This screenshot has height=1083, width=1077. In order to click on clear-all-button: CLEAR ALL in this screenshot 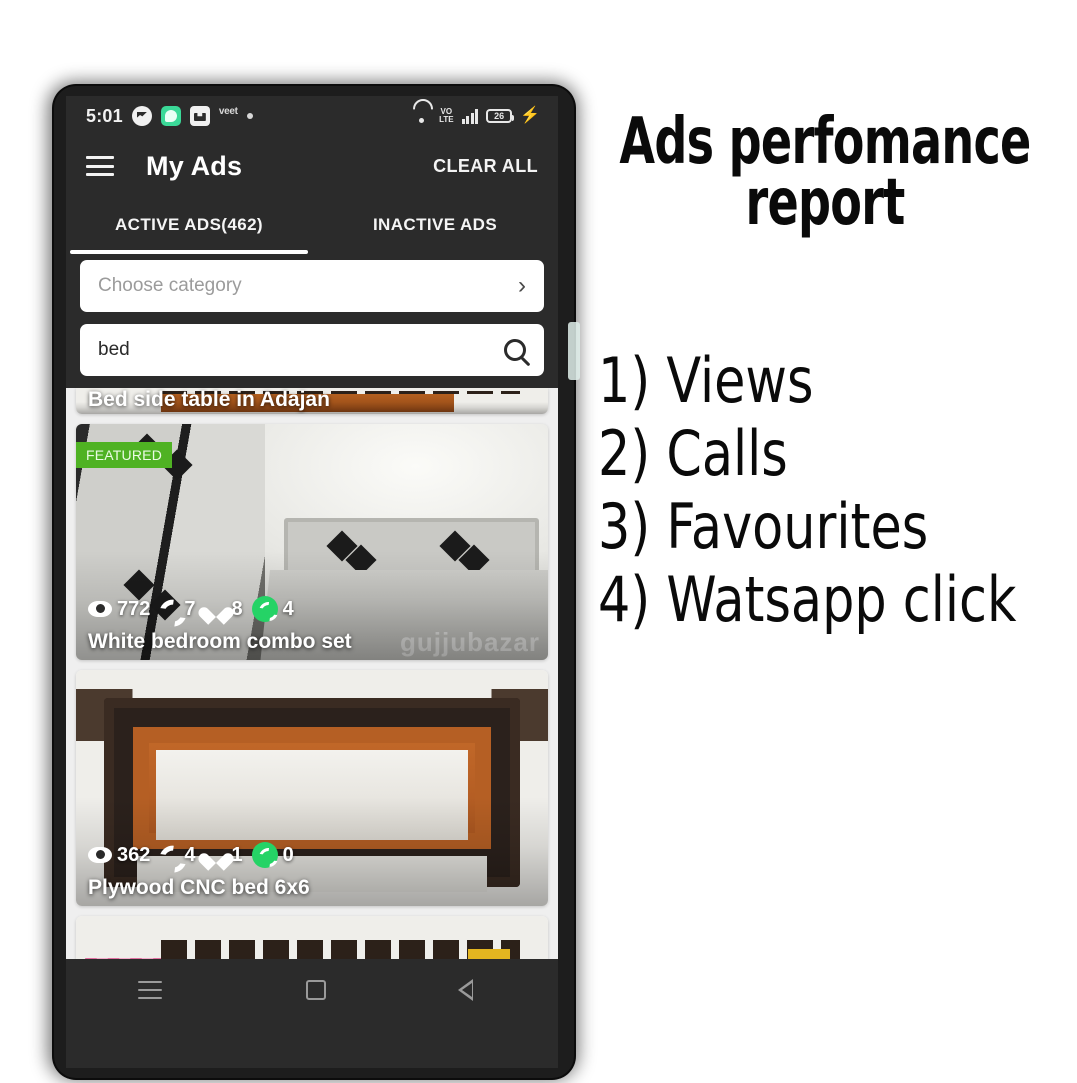, I will do `click(485, 166)`.